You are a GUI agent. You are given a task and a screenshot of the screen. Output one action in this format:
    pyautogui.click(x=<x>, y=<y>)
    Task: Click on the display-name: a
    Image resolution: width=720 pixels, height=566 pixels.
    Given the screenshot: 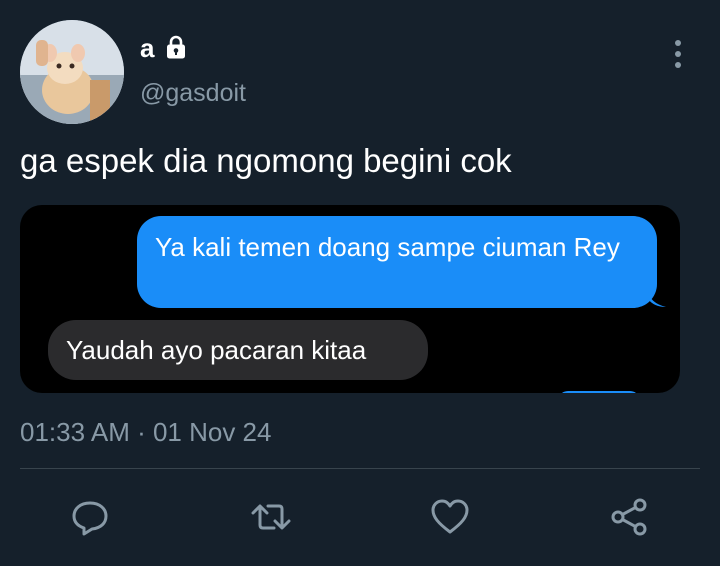 What is the action you would take?
    pyautogui.click(x=147, y=48)
    